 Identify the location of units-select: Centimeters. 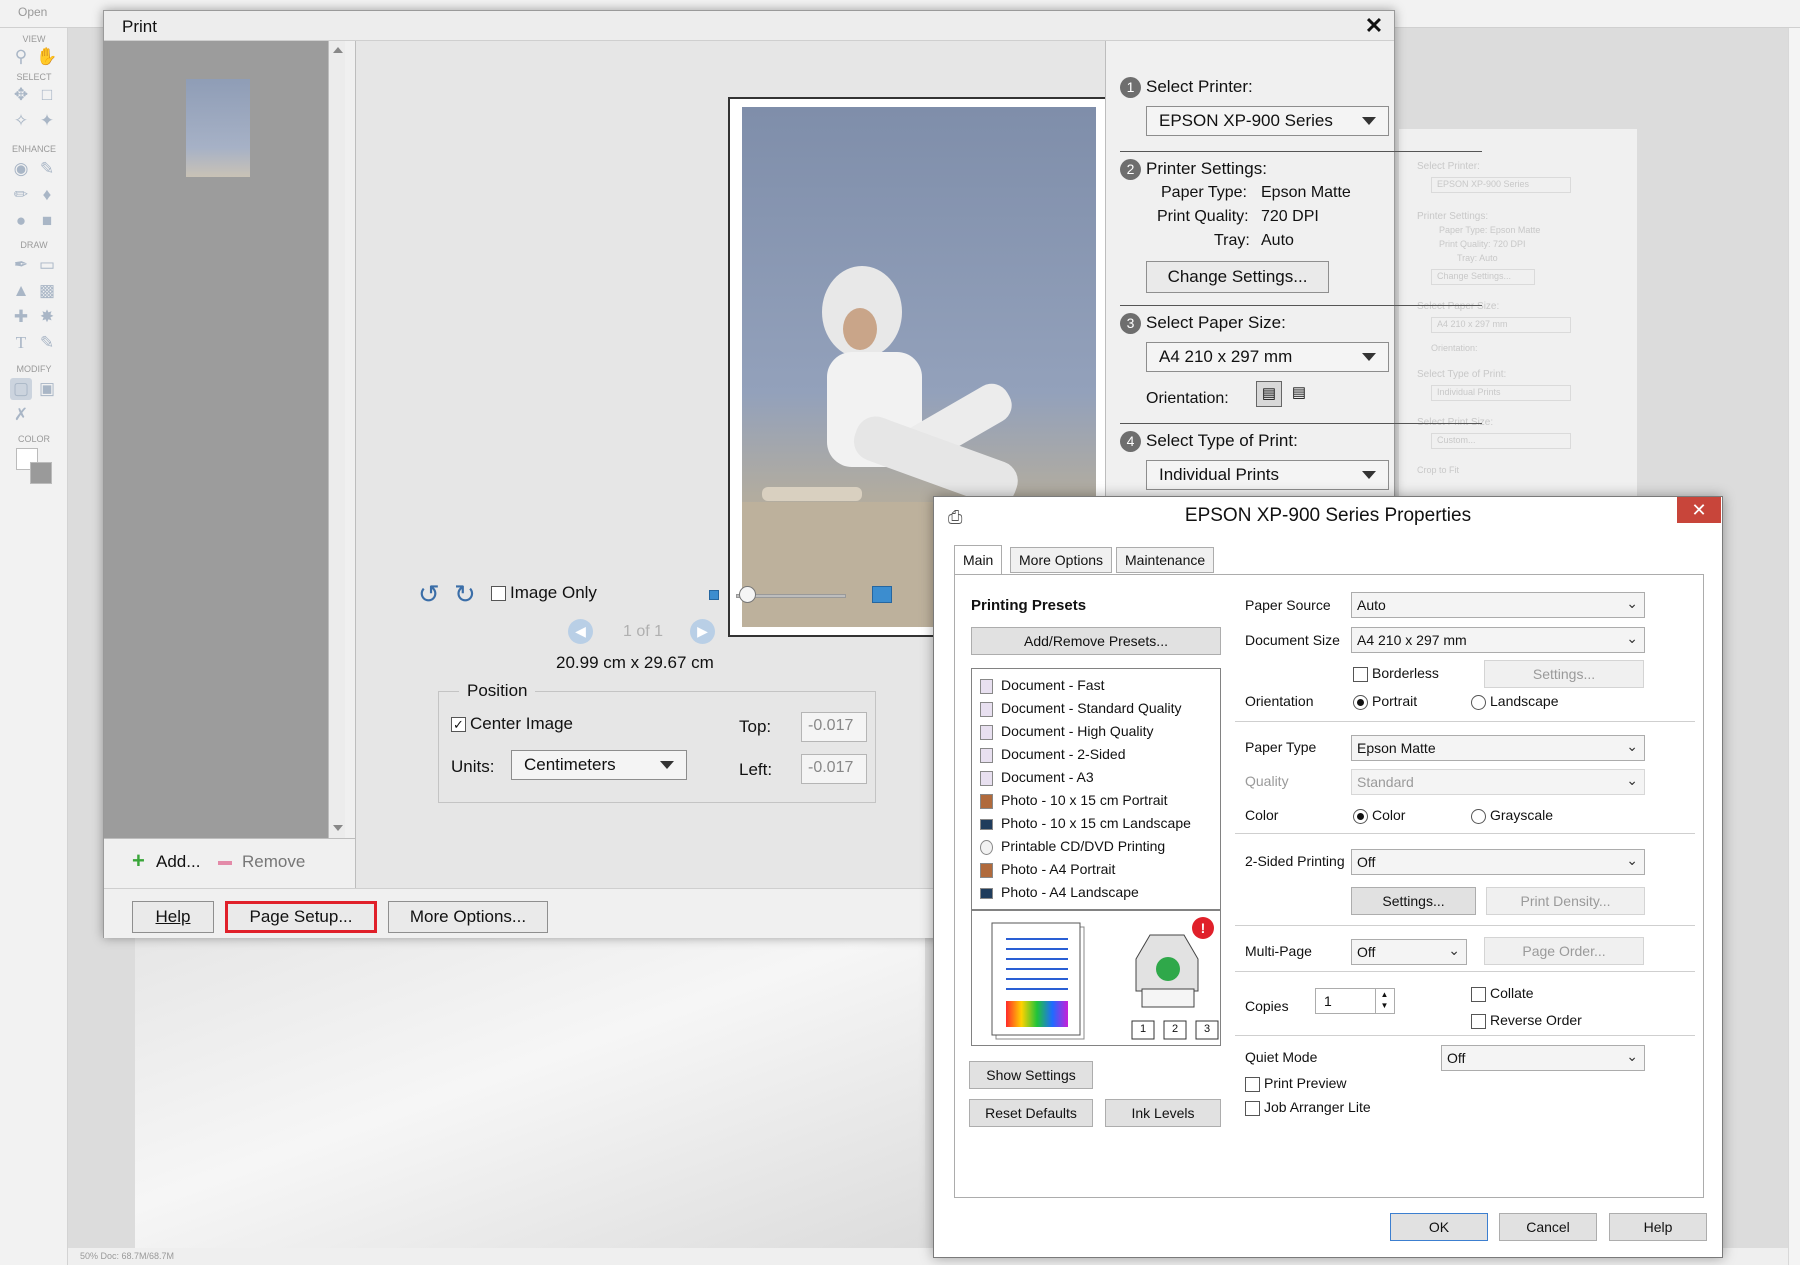
(599, 765).